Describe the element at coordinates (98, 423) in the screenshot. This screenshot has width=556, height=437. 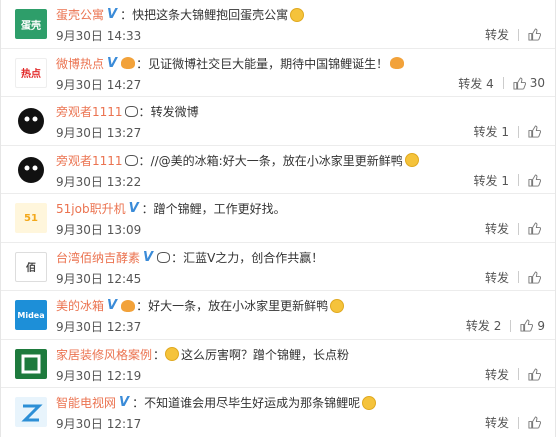
I see `timestamp: 9月30日 12:17` at that location.